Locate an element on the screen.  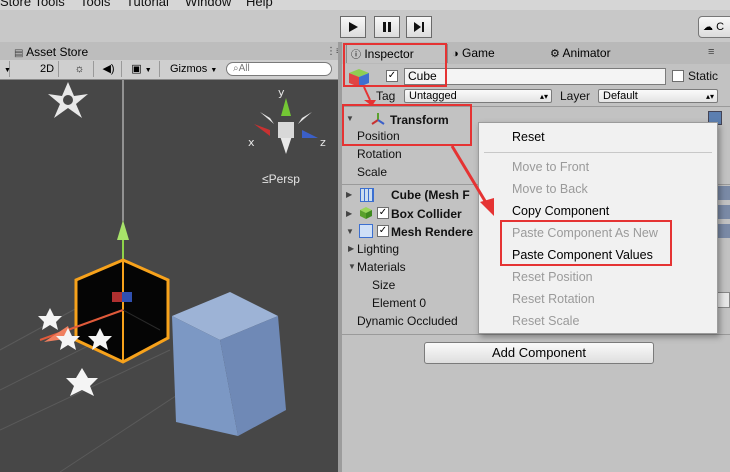
menu-tutorial: Tutorial is located at coordinates (147, 4).